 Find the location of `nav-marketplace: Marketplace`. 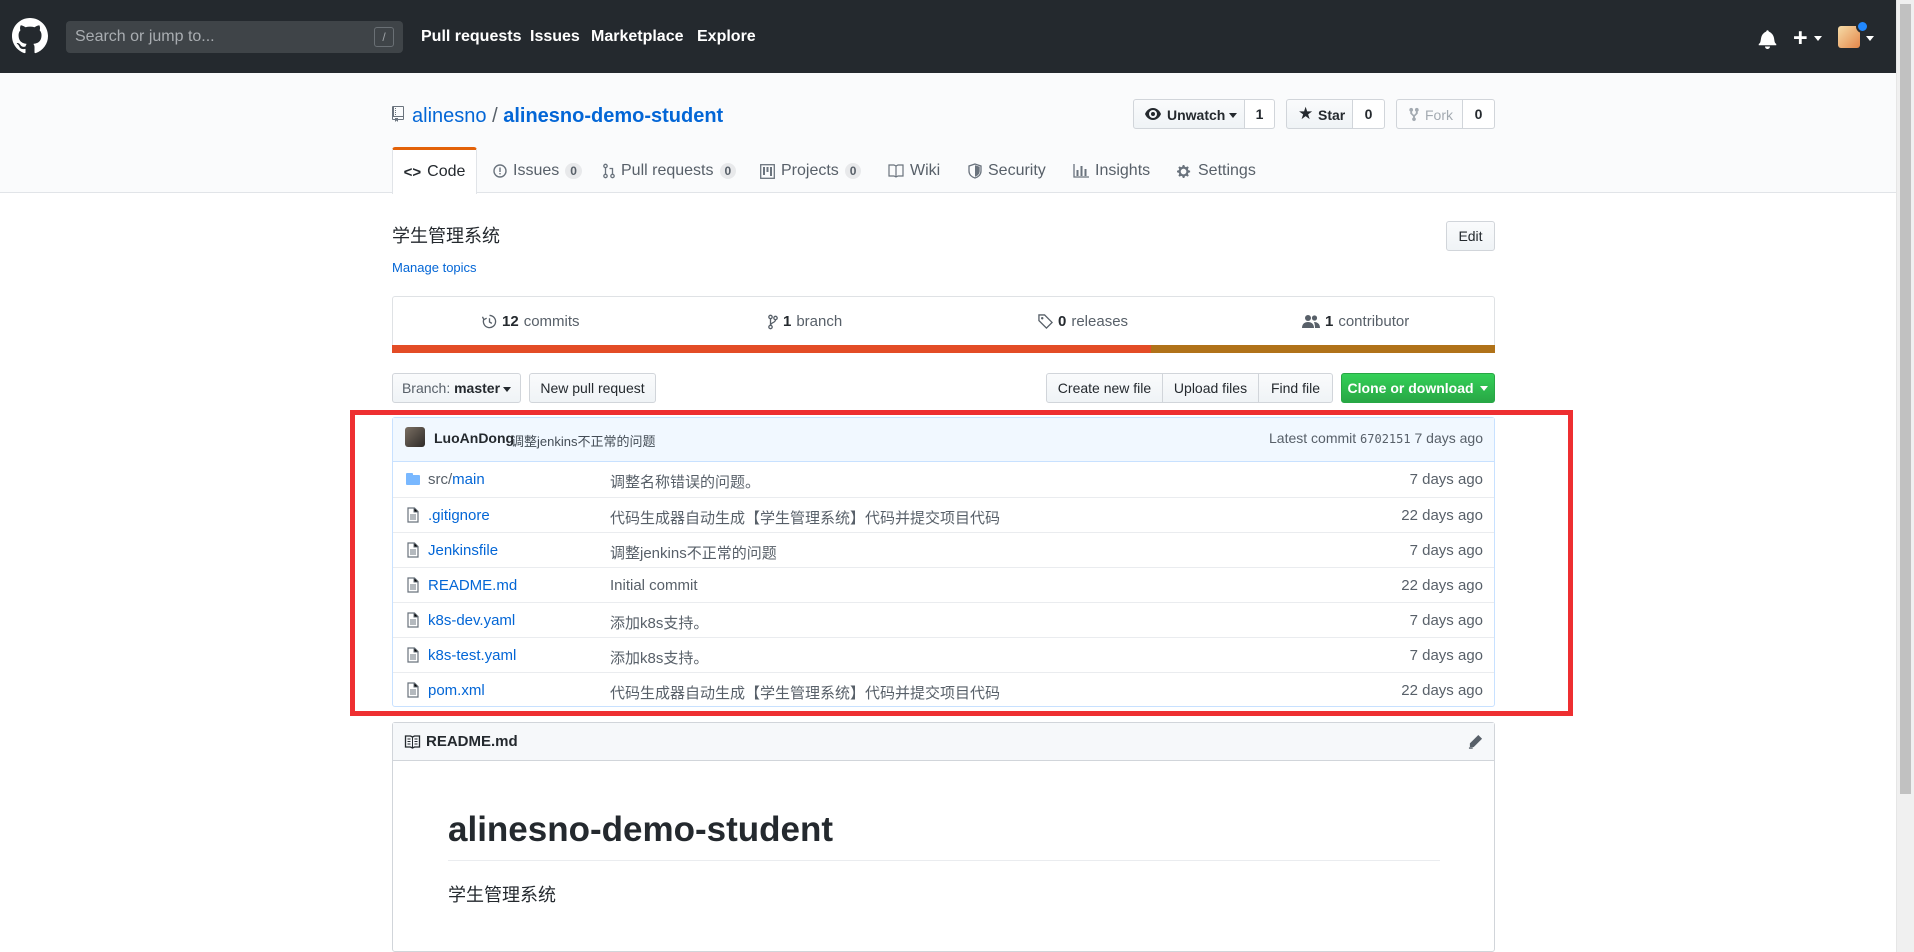

nav-marketplace: Marketplace is located at coordinates (637, 37).